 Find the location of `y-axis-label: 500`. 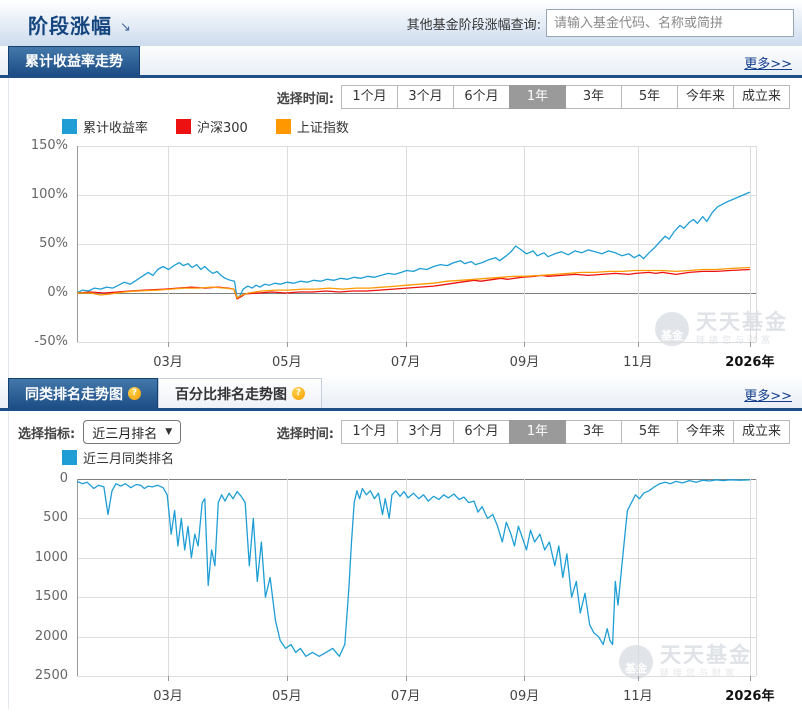

y-axis-label: 500 is located at coordinates (55, 518).